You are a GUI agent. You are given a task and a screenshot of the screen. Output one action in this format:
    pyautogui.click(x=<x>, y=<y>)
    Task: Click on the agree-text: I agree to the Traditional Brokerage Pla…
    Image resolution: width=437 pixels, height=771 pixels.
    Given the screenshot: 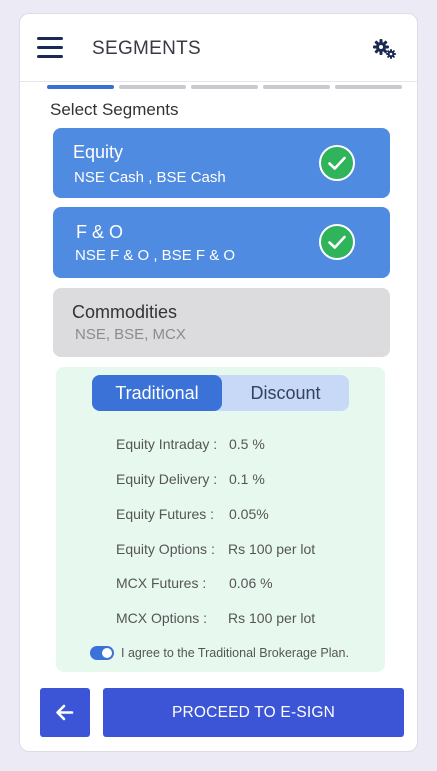 What is the action you would take?
    pyautogui.click(x=235, y=653)
    